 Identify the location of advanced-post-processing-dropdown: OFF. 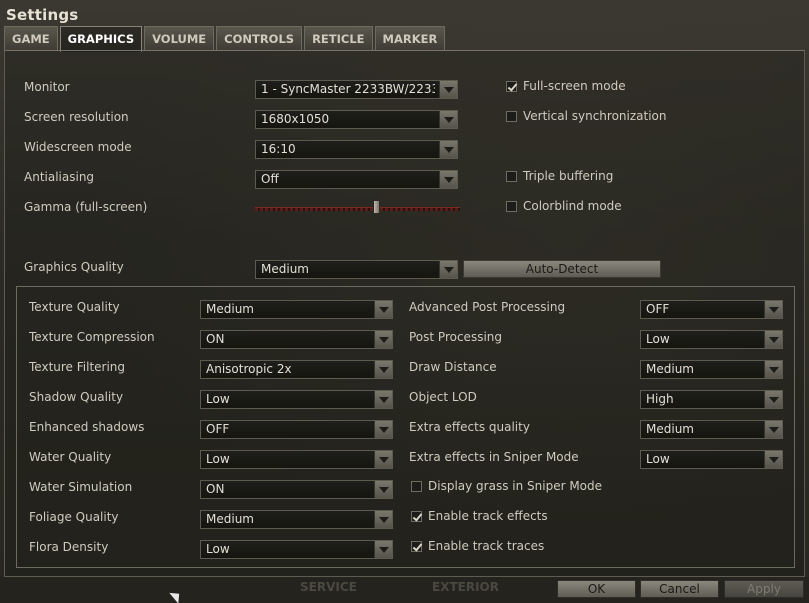
(711, 309).